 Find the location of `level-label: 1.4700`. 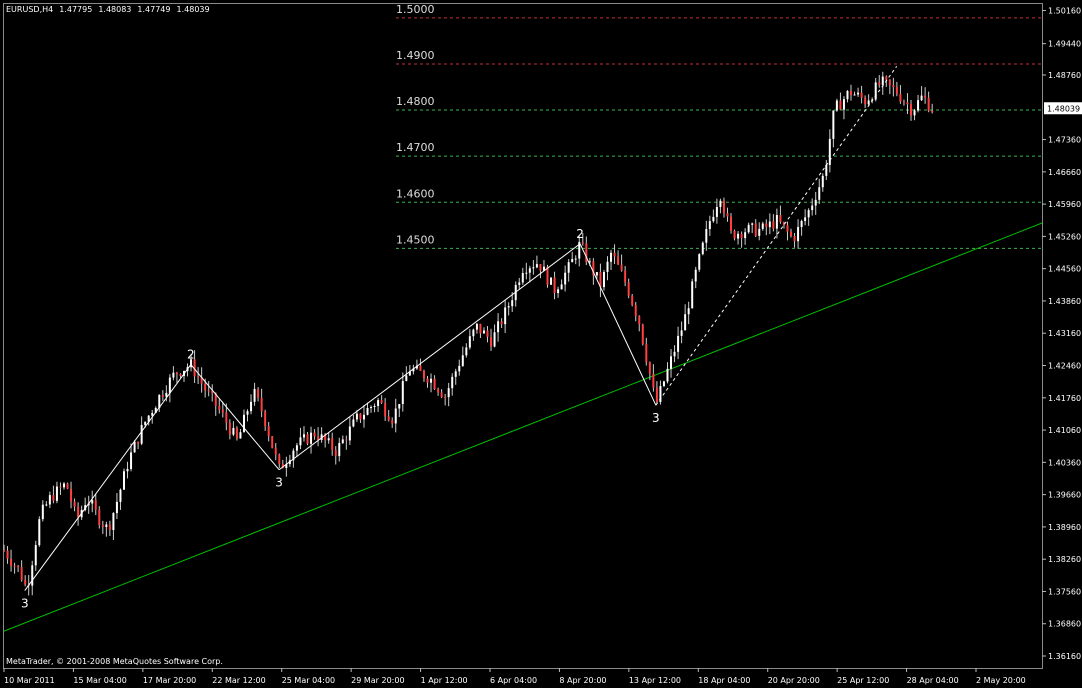

level-label: 1.4700 is located at coordinates (415, 147).